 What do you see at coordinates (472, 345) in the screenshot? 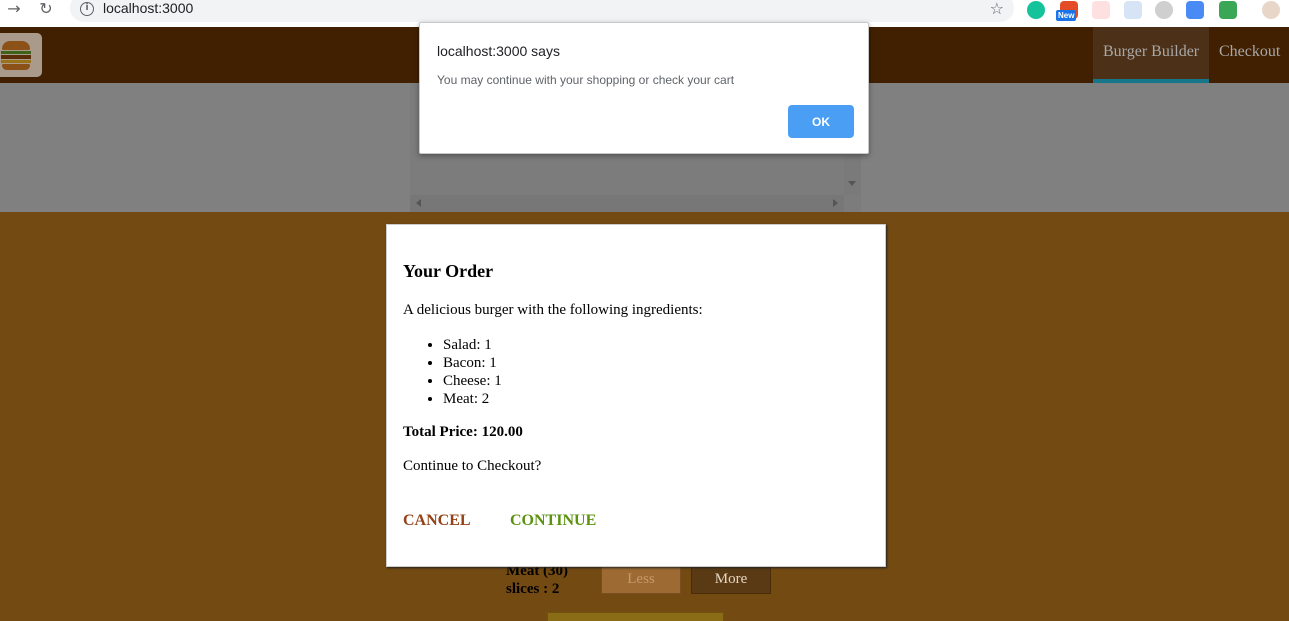
I see `list-item: Salad: 1` at bounding box center [472, 345].